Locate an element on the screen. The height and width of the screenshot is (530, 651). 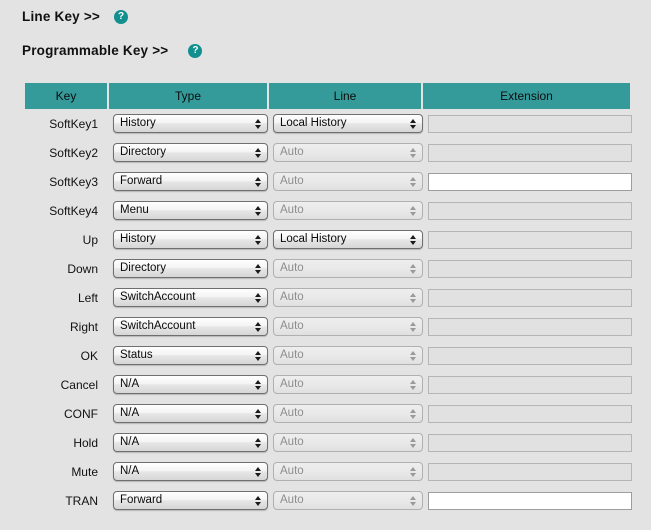
key-label: Down is located at coordinates (82, 268).